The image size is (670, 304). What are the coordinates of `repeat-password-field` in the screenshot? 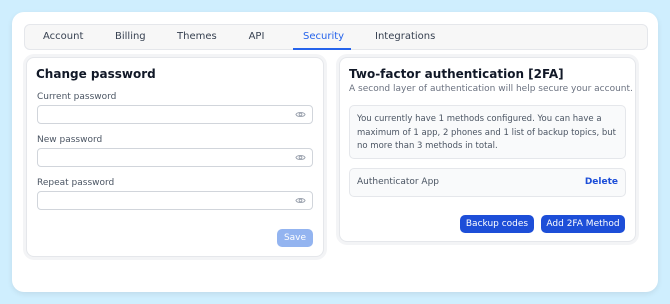 It's located at (175, 200).